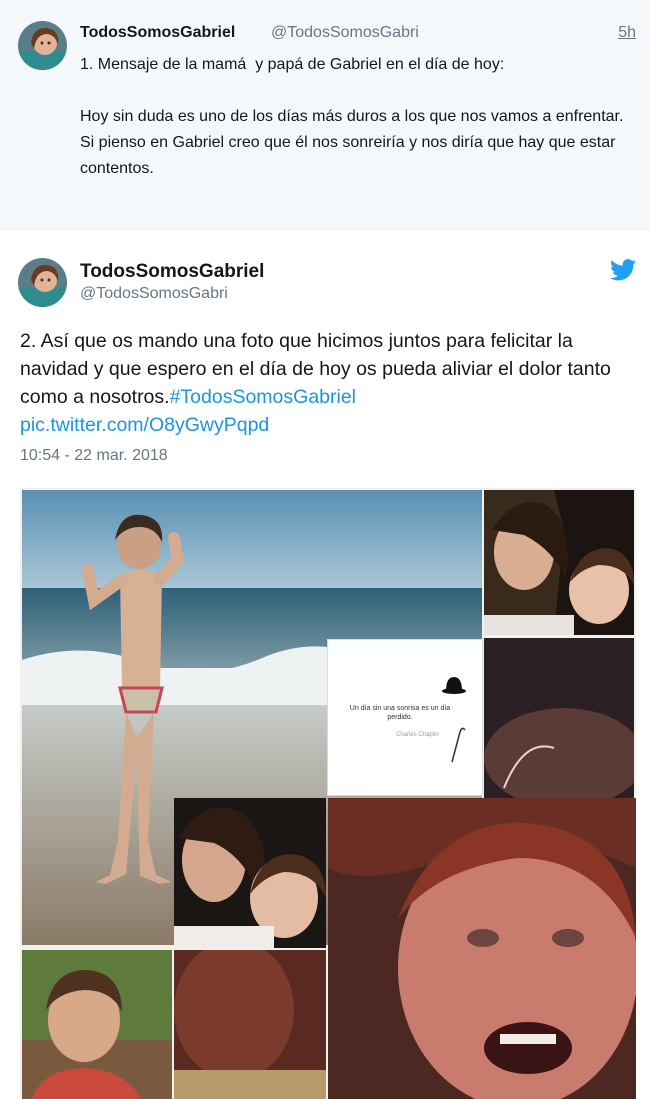 This screenshot has height=1099, width=650. What do you see at coordinates (250, 873) in the screenshot?
I see `selfie-photo` at bounding box center [250, 873].